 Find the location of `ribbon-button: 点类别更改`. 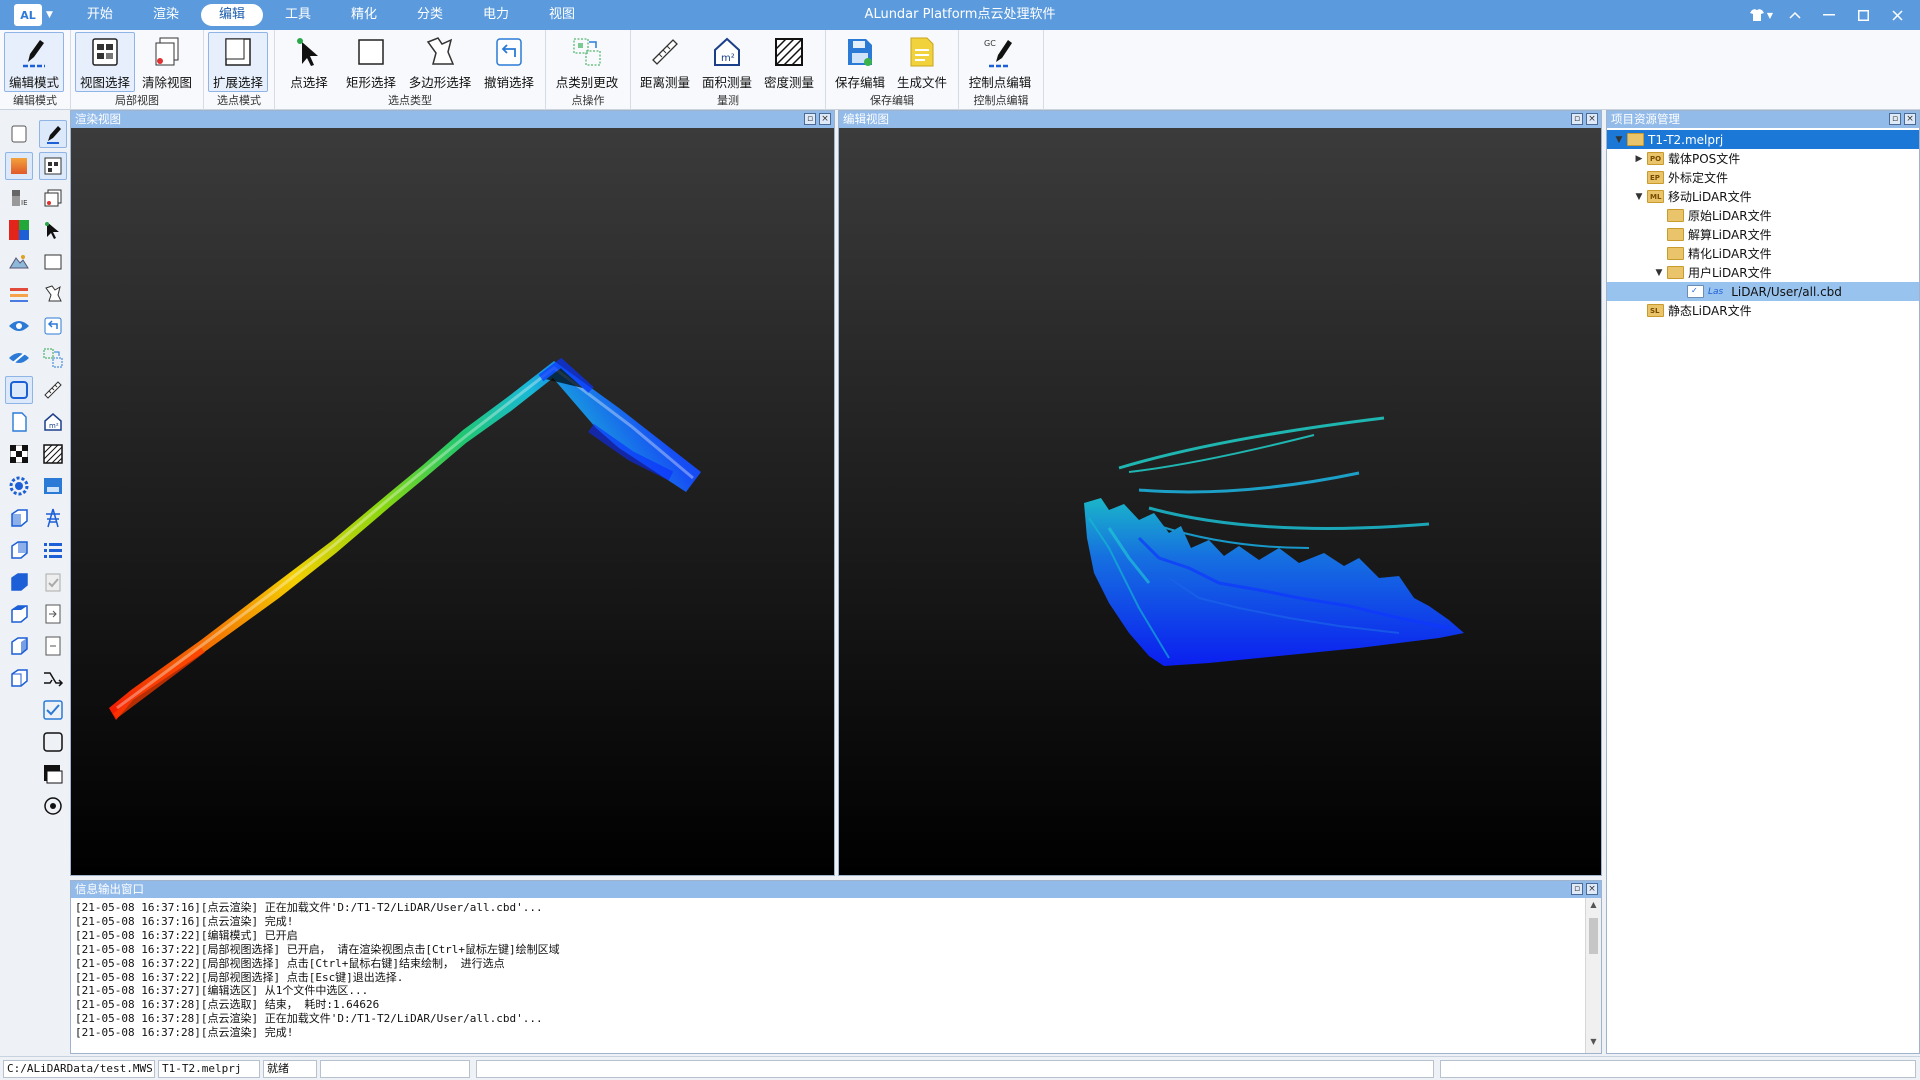

ribbon-button: 点类别更改 is located at coordinates (587, 62).